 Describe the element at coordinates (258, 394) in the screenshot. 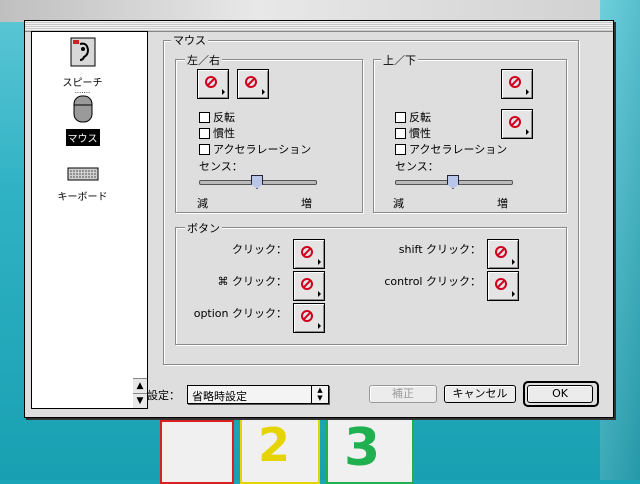

I see `settings-popup: 省略時設定 ▲ ▼` at that location.